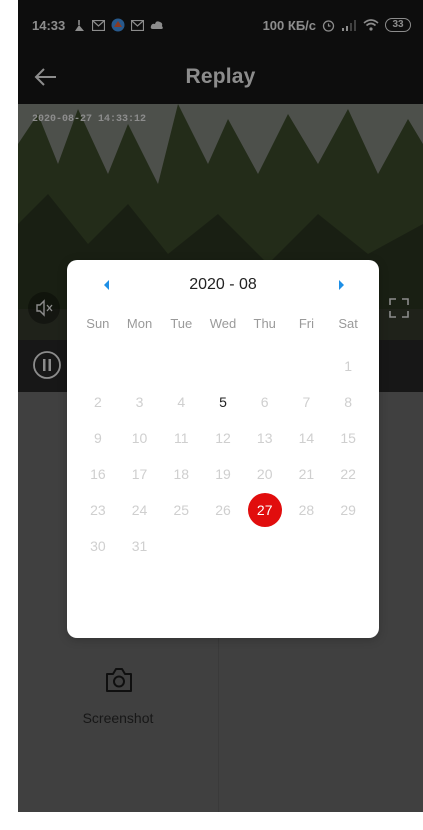 This screenshot has width=423, height=830. I want to click on calendar-day-1: 1, so click(348, 366).